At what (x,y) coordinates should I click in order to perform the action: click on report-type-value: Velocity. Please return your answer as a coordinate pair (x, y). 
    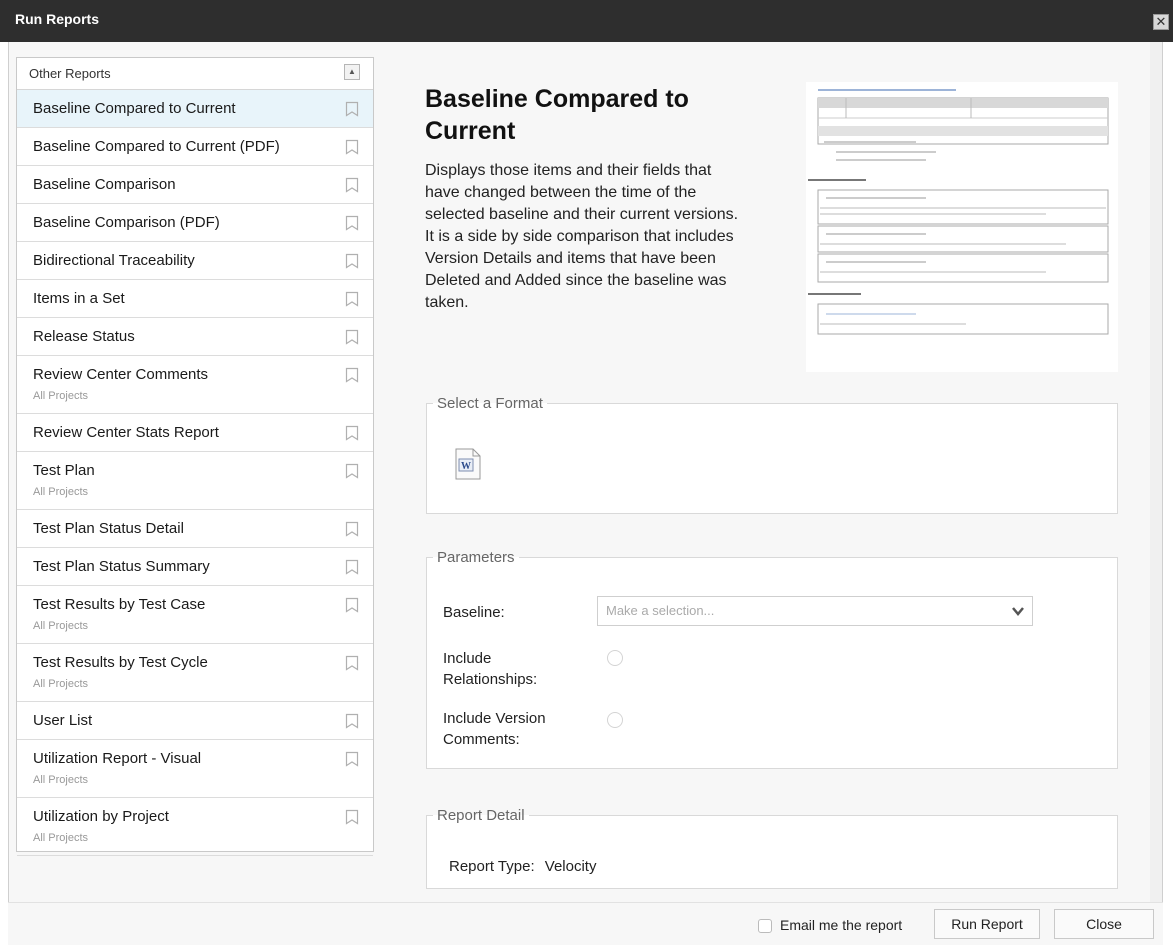
    Looking at the image, I should click on (570, 866).